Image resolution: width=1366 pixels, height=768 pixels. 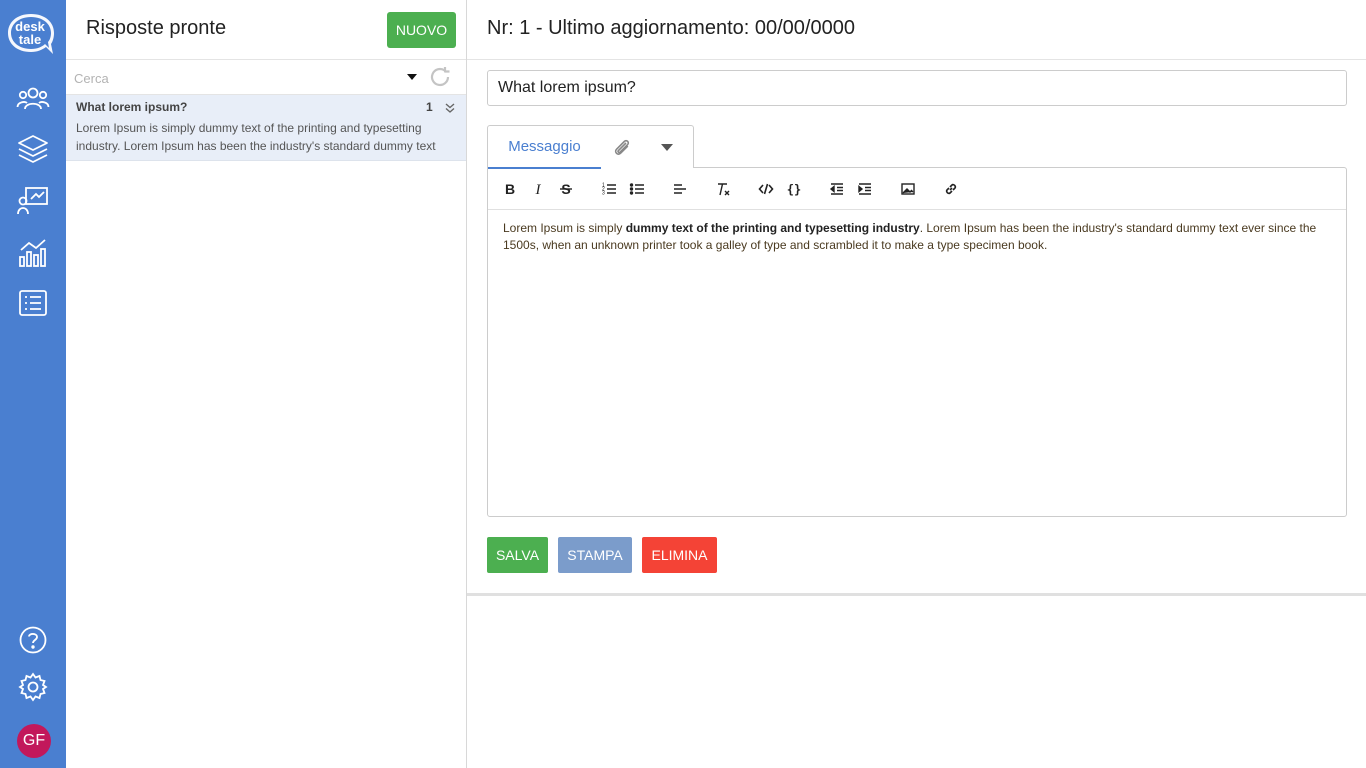 What do you see at coordinates (916, 594) in the screenshot?
I see `section-divider` at bounding box center [916, 594].